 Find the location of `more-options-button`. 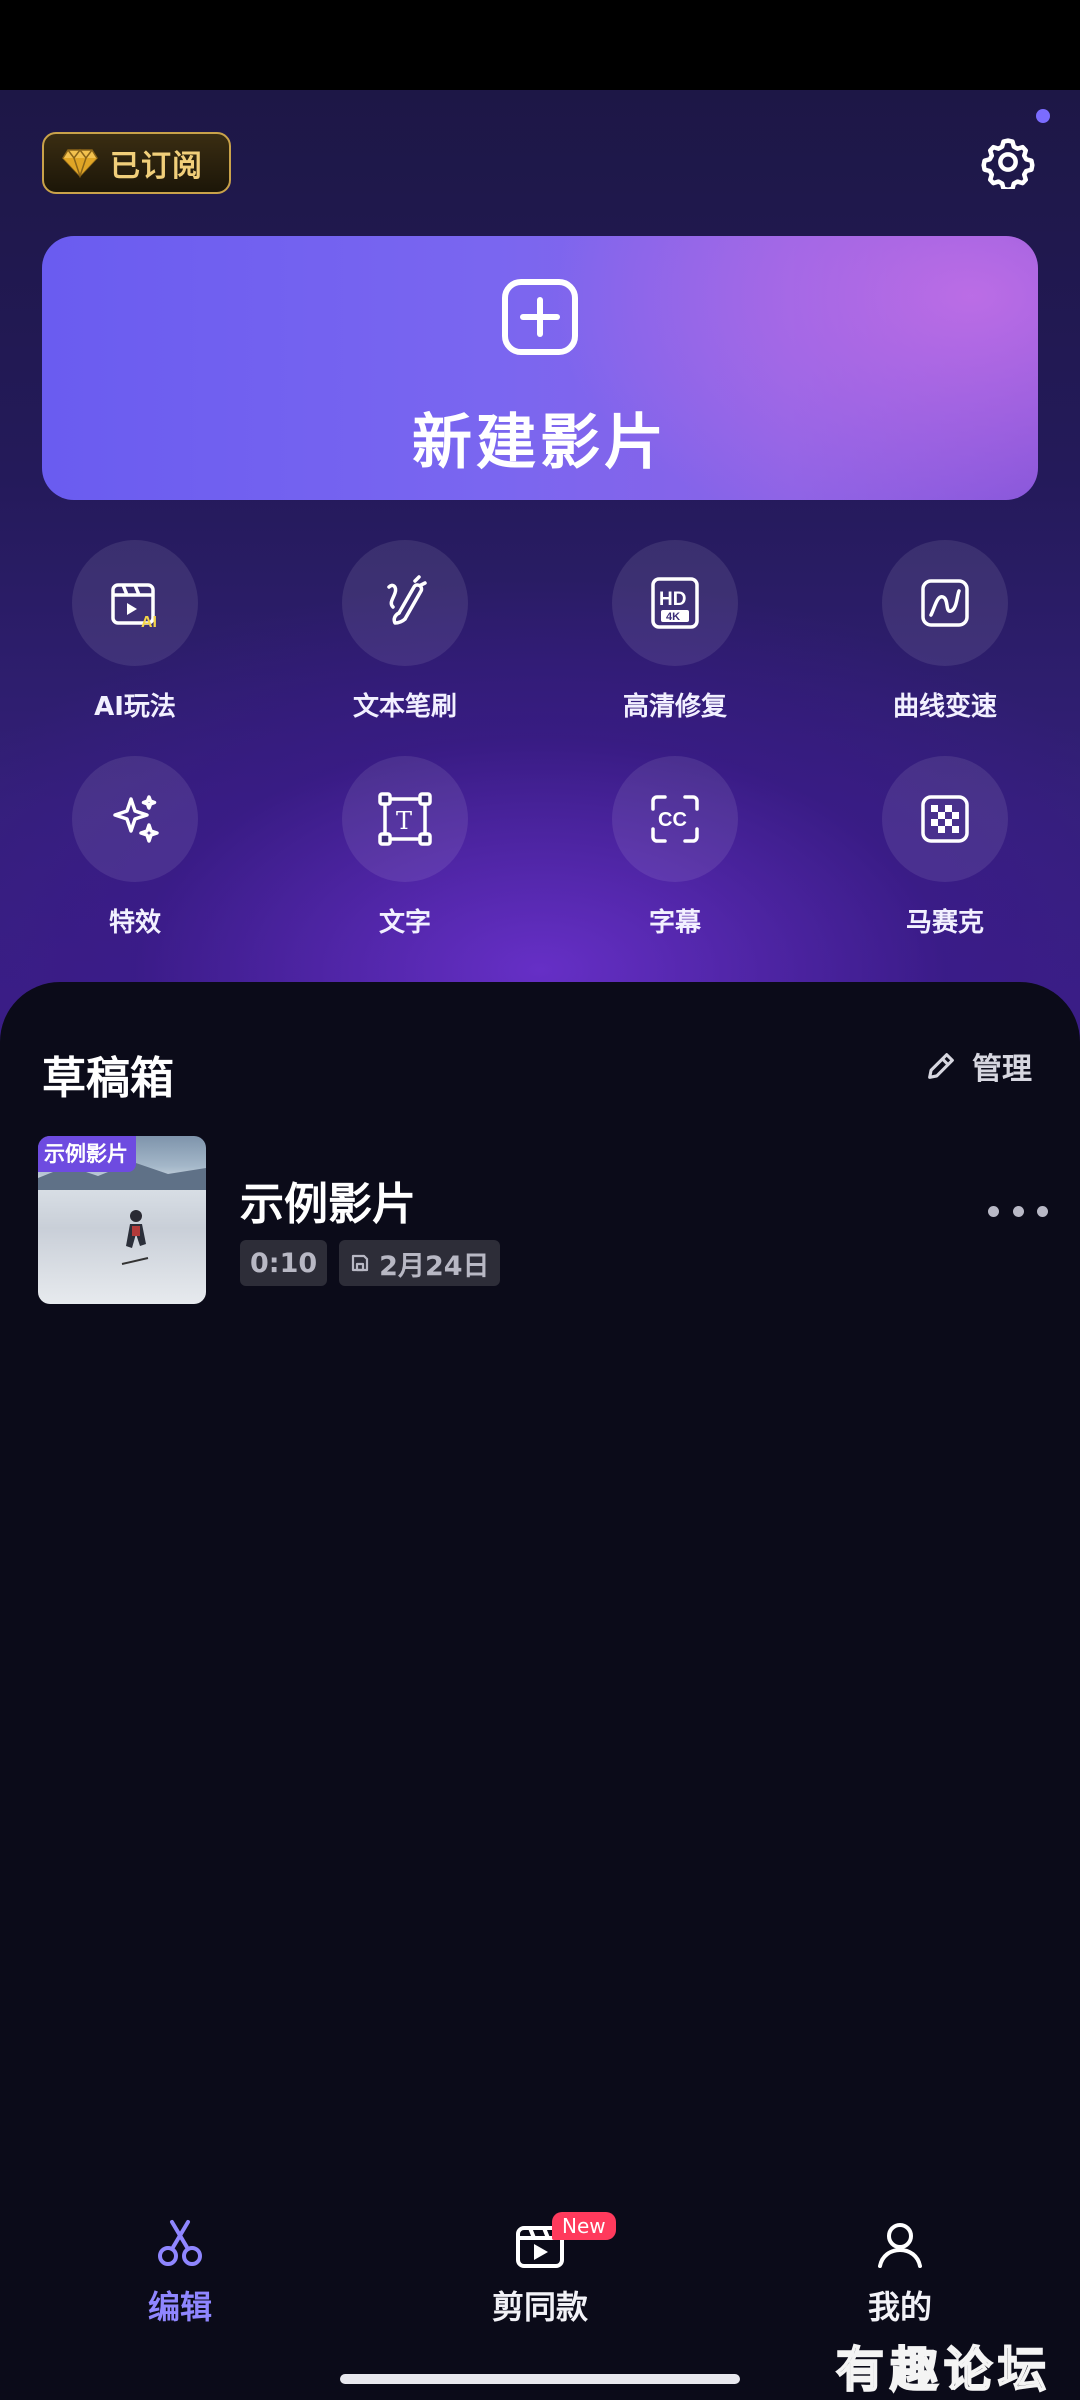

more-options-button is located at coordinates (1018, 1211).